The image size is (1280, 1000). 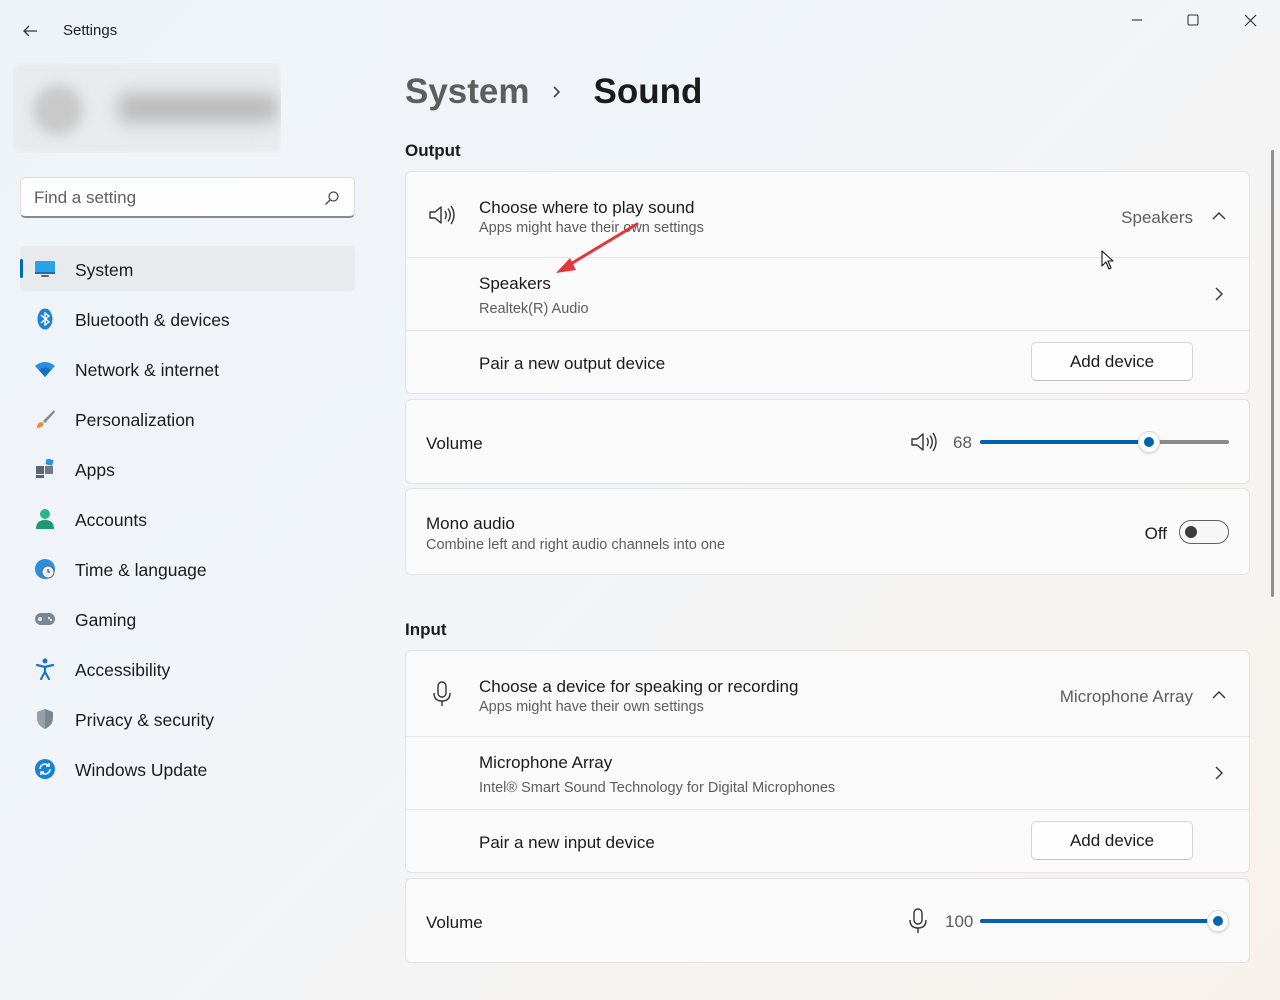 What do you see at coordinates (123, 670) in the screenshot?
I see `sidebar-item-label: Accessibility` at bounding box center [123, 670].